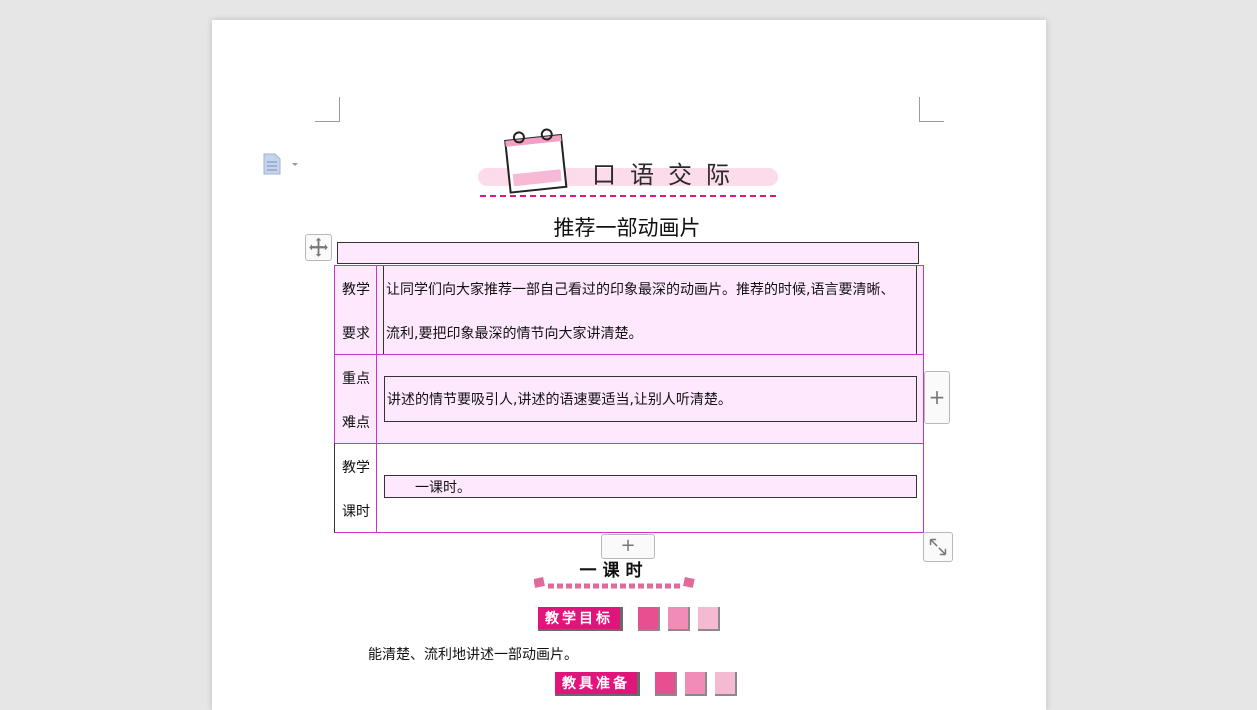  Describe the element at coordinates (597, 684) in the screenshot. I see `section-label: 教具准备` at that location.